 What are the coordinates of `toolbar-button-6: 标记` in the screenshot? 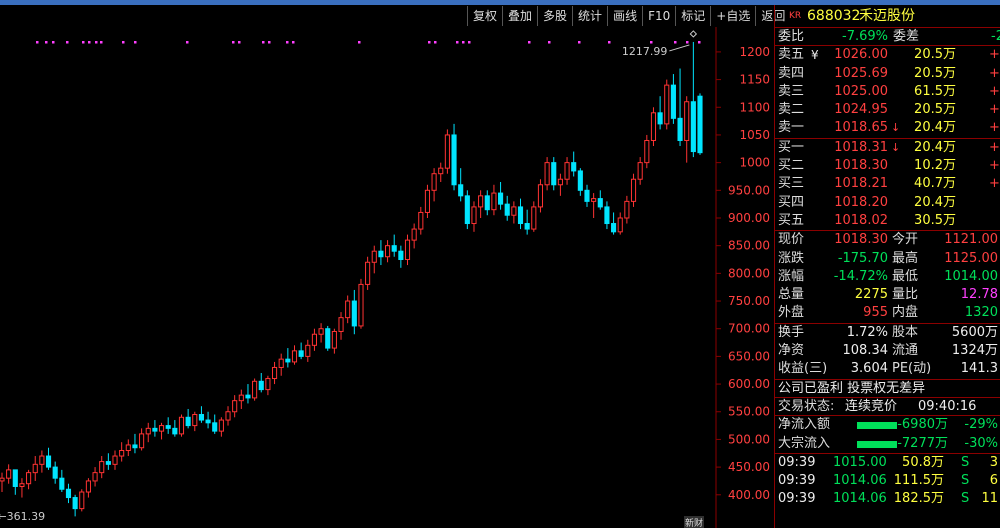 It's located at (692, 16).